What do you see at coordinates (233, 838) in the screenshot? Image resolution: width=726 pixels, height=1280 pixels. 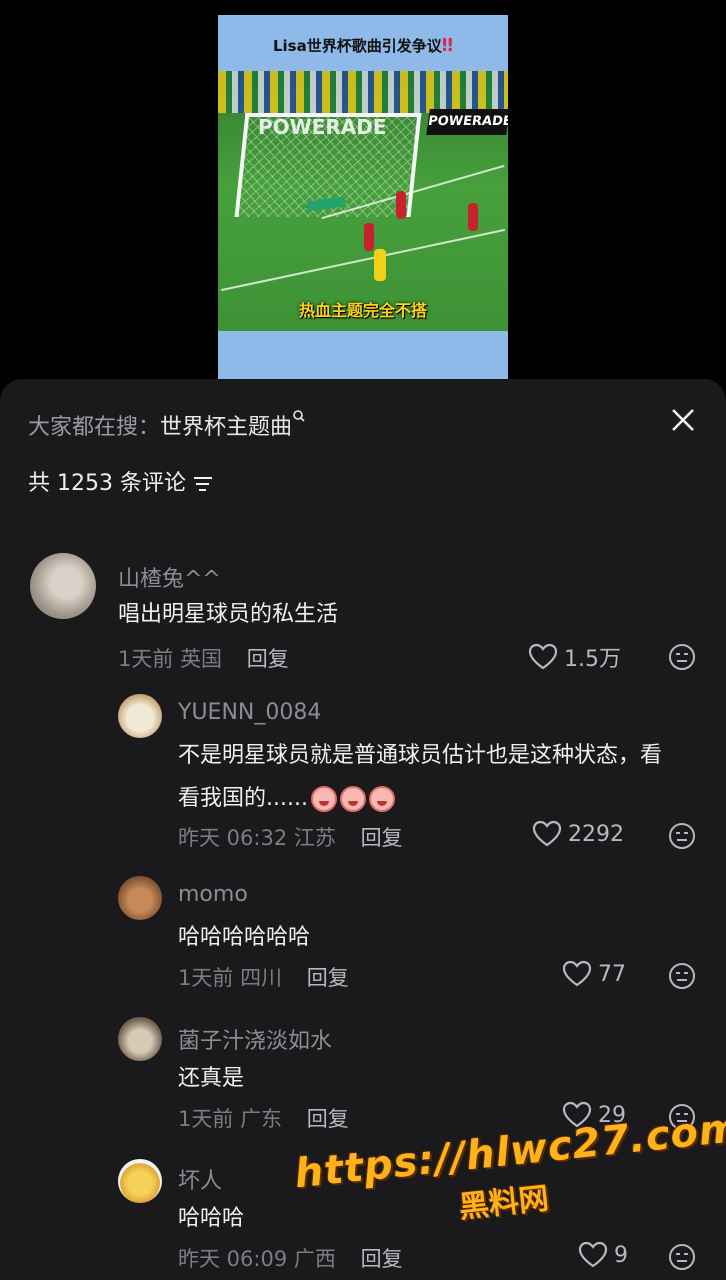 I see `comment-time: 昨天 06:32` at bounding box center [233, 838].